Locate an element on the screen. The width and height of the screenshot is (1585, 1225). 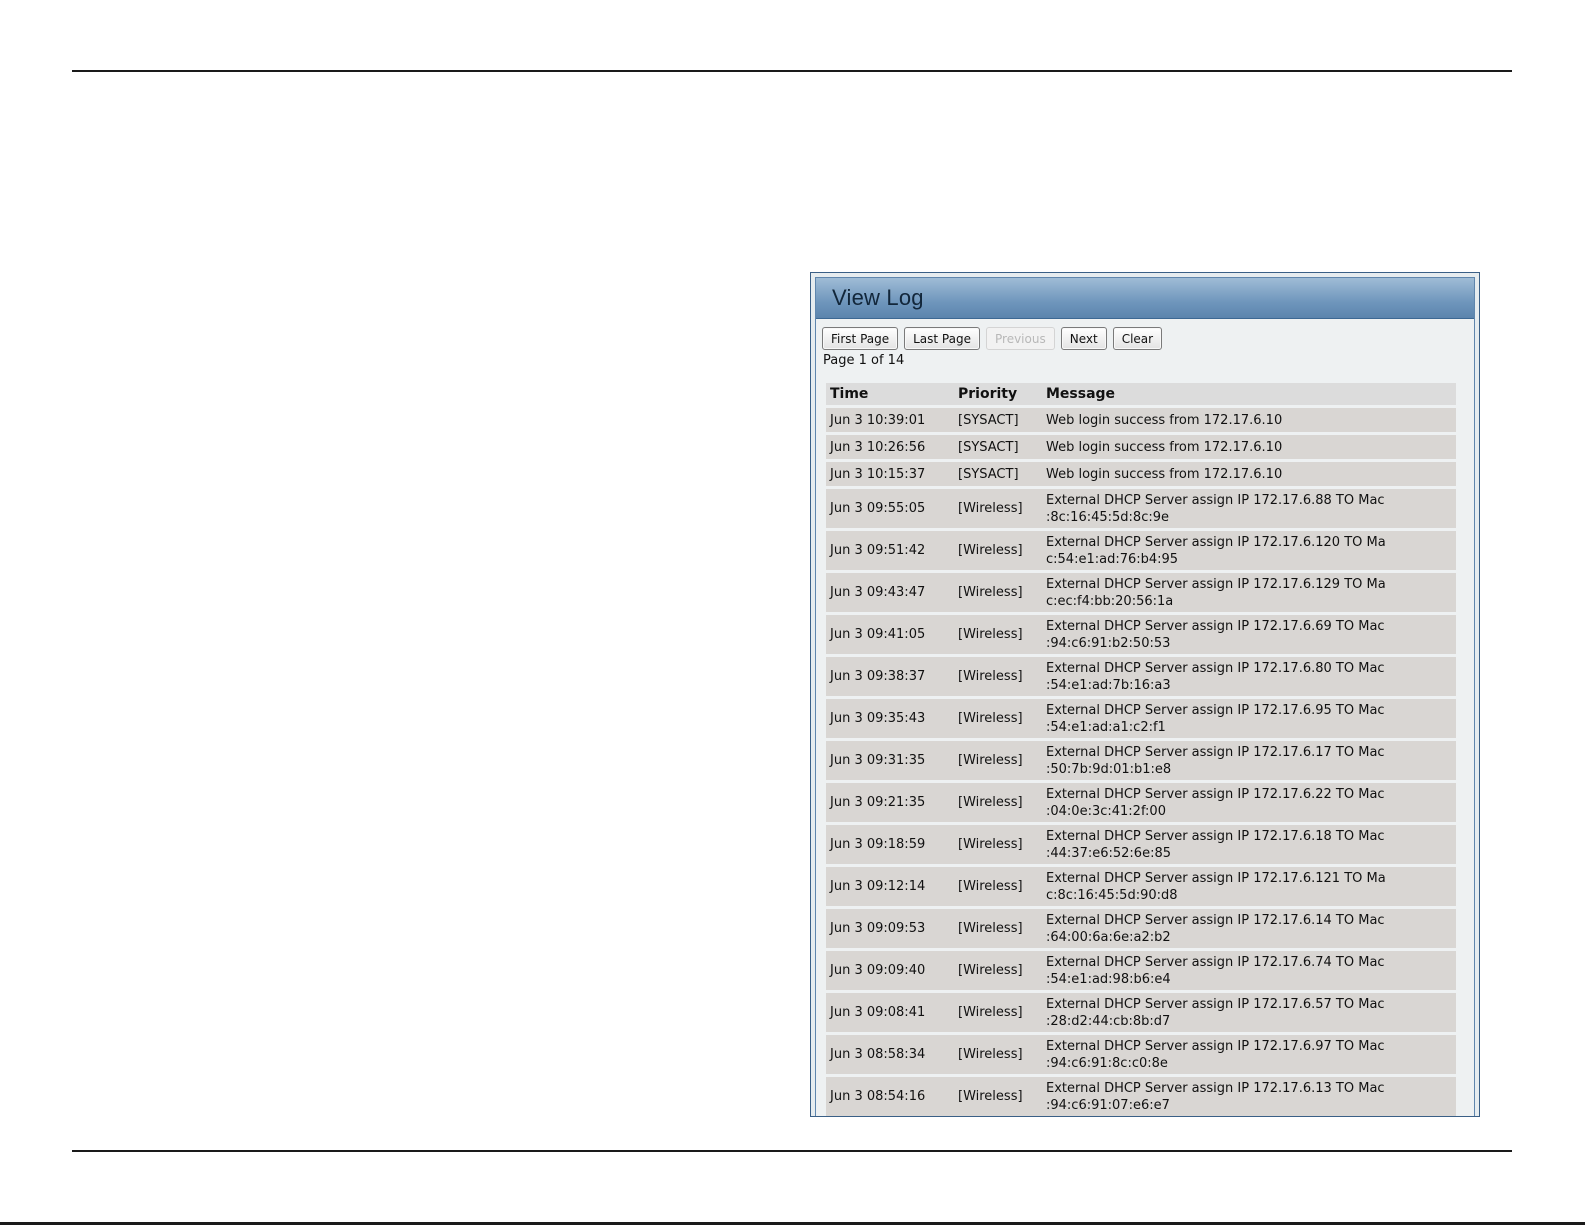
log-time-cell: Jun 3 10:26:56 is located at coordinates (890, 447).